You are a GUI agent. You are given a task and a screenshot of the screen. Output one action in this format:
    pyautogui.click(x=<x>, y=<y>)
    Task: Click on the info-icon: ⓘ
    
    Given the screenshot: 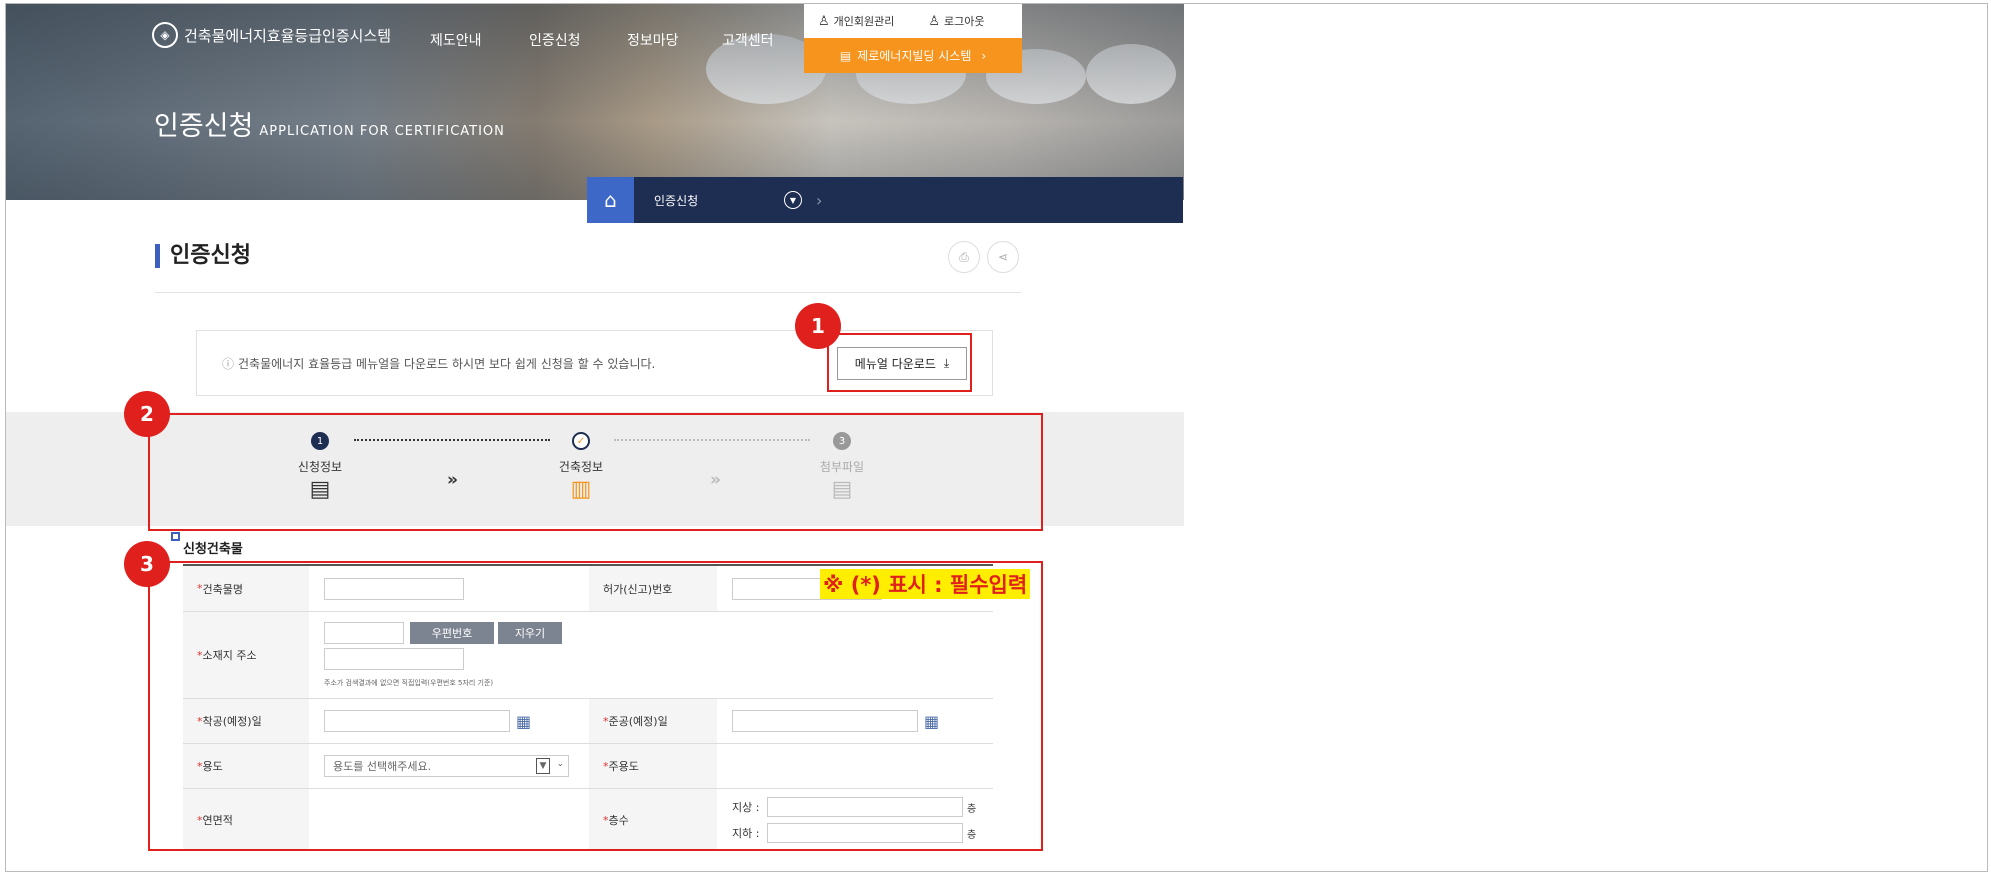 What is the action you would take?
    pyautogui.click(x=228, y=363)
    